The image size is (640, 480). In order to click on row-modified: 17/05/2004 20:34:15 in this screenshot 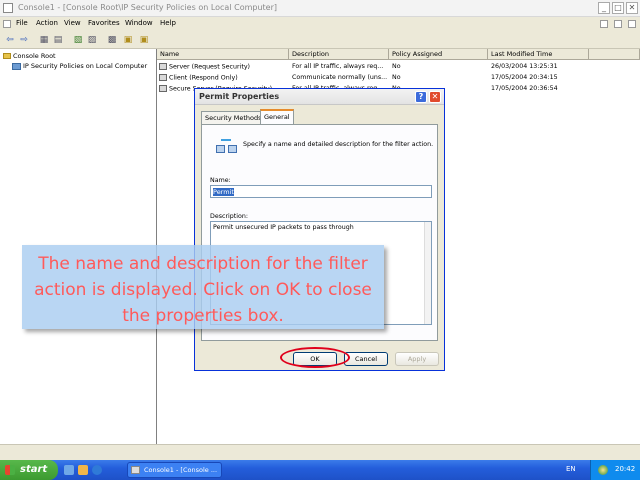, I will do `click(524, 77)`.